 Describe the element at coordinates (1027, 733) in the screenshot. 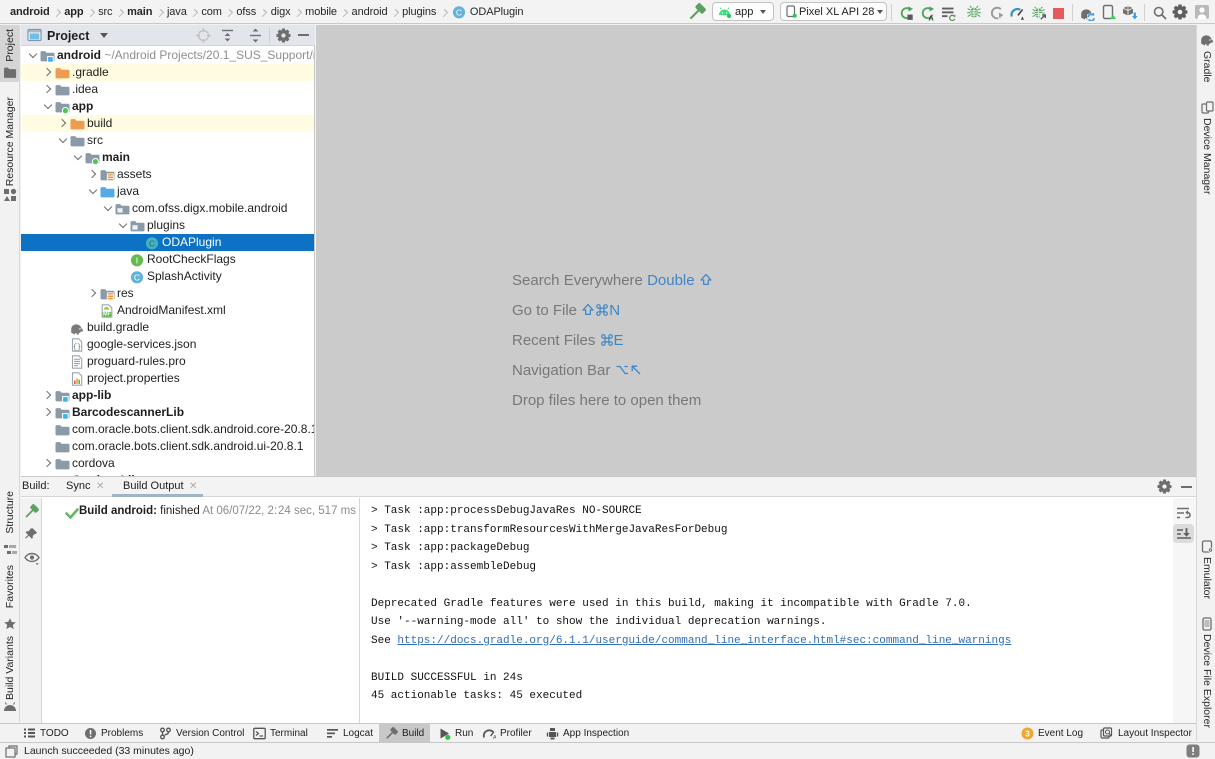

I see `svg-text: 3` at that location.